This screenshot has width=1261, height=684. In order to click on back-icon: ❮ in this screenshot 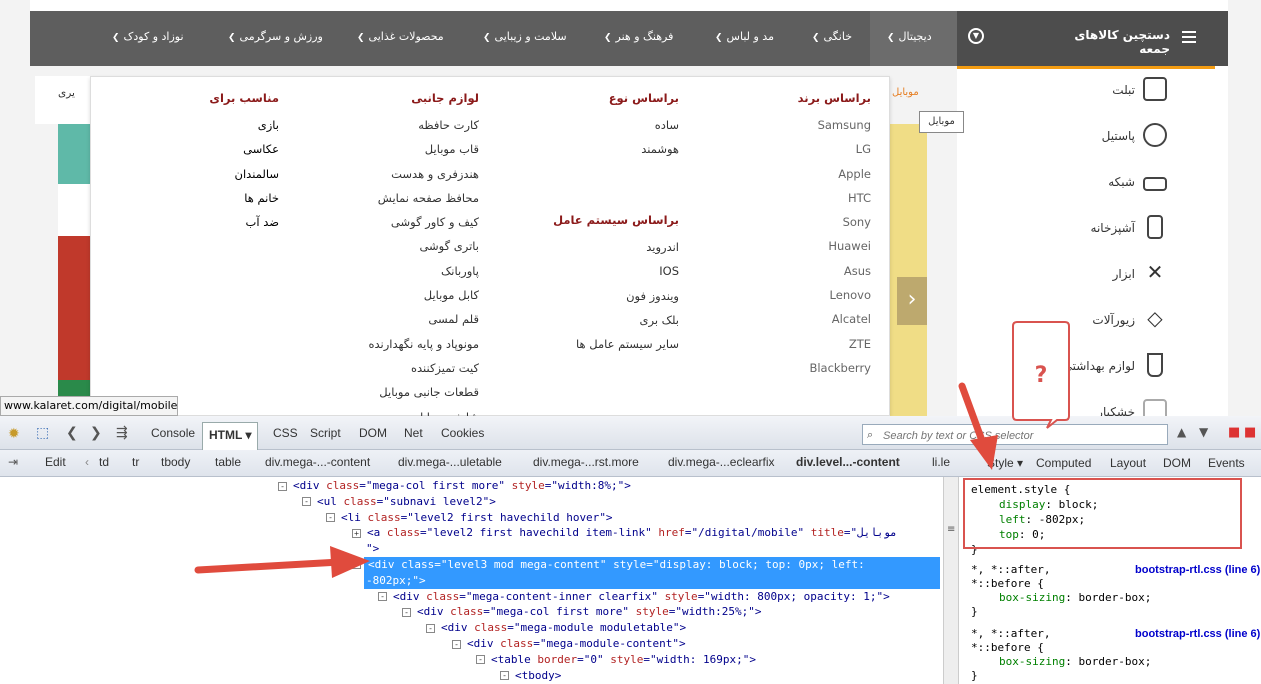, I will do `click(72, 433)`.